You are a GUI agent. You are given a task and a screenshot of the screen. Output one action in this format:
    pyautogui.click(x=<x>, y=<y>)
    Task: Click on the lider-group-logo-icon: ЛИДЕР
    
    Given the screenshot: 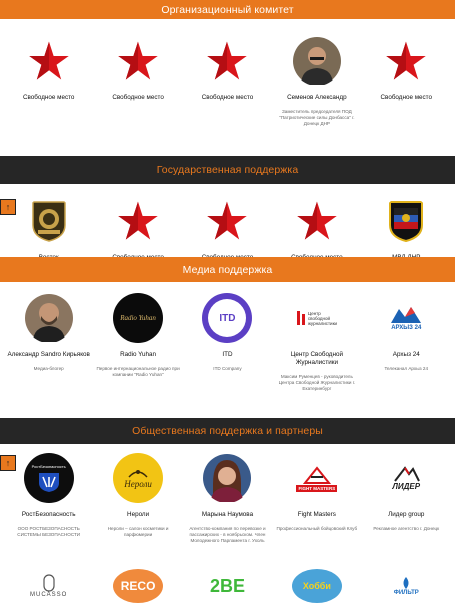 What is the action you would take?
    pyautogui.click(x=406, y=478)
    